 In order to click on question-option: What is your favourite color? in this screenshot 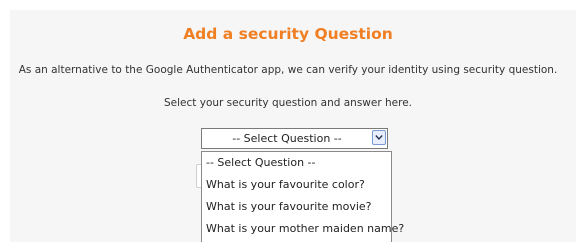, I will do `click(296, 185)`.